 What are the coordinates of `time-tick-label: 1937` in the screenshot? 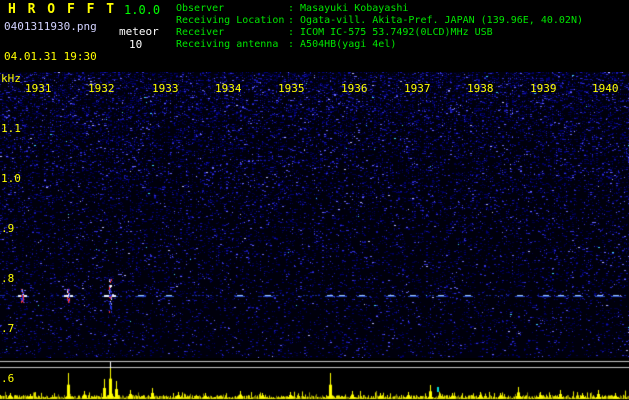 It's located at (417, 88).